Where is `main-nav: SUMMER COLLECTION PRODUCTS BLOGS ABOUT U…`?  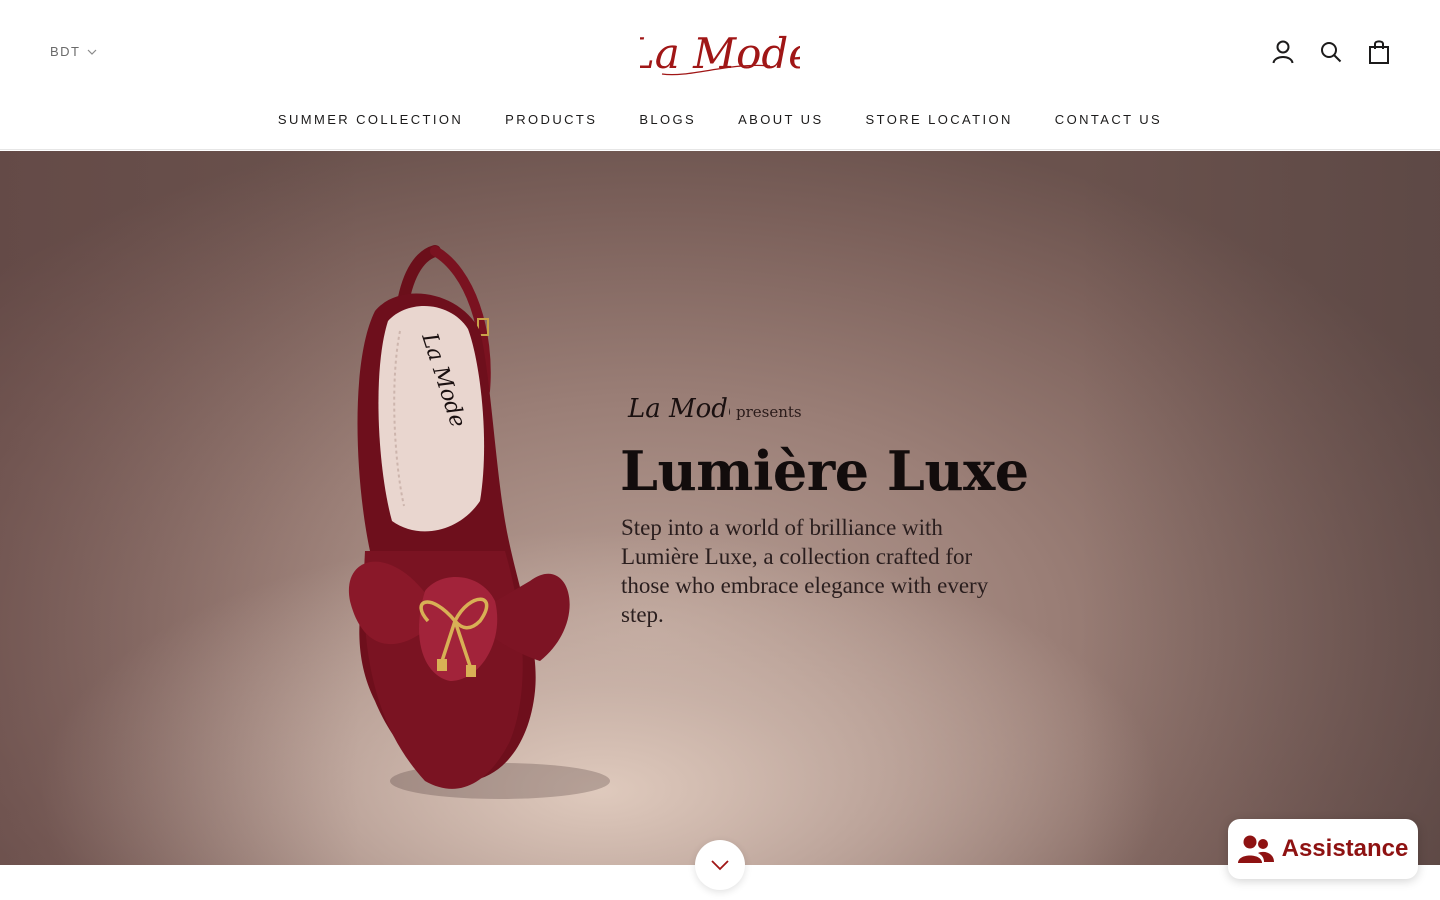 main-nav: SUMMER COLLECTION PRODUCTS BLOGS ABOUT U… is located at coordinates (720, 119).